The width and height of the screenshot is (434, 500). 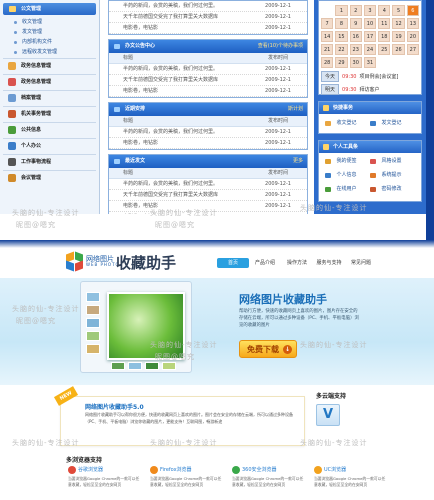 What do you see at coordinates (355, 49) in the screenshot?
I see `calendar-day: 23` at bounding box center [355, 49].